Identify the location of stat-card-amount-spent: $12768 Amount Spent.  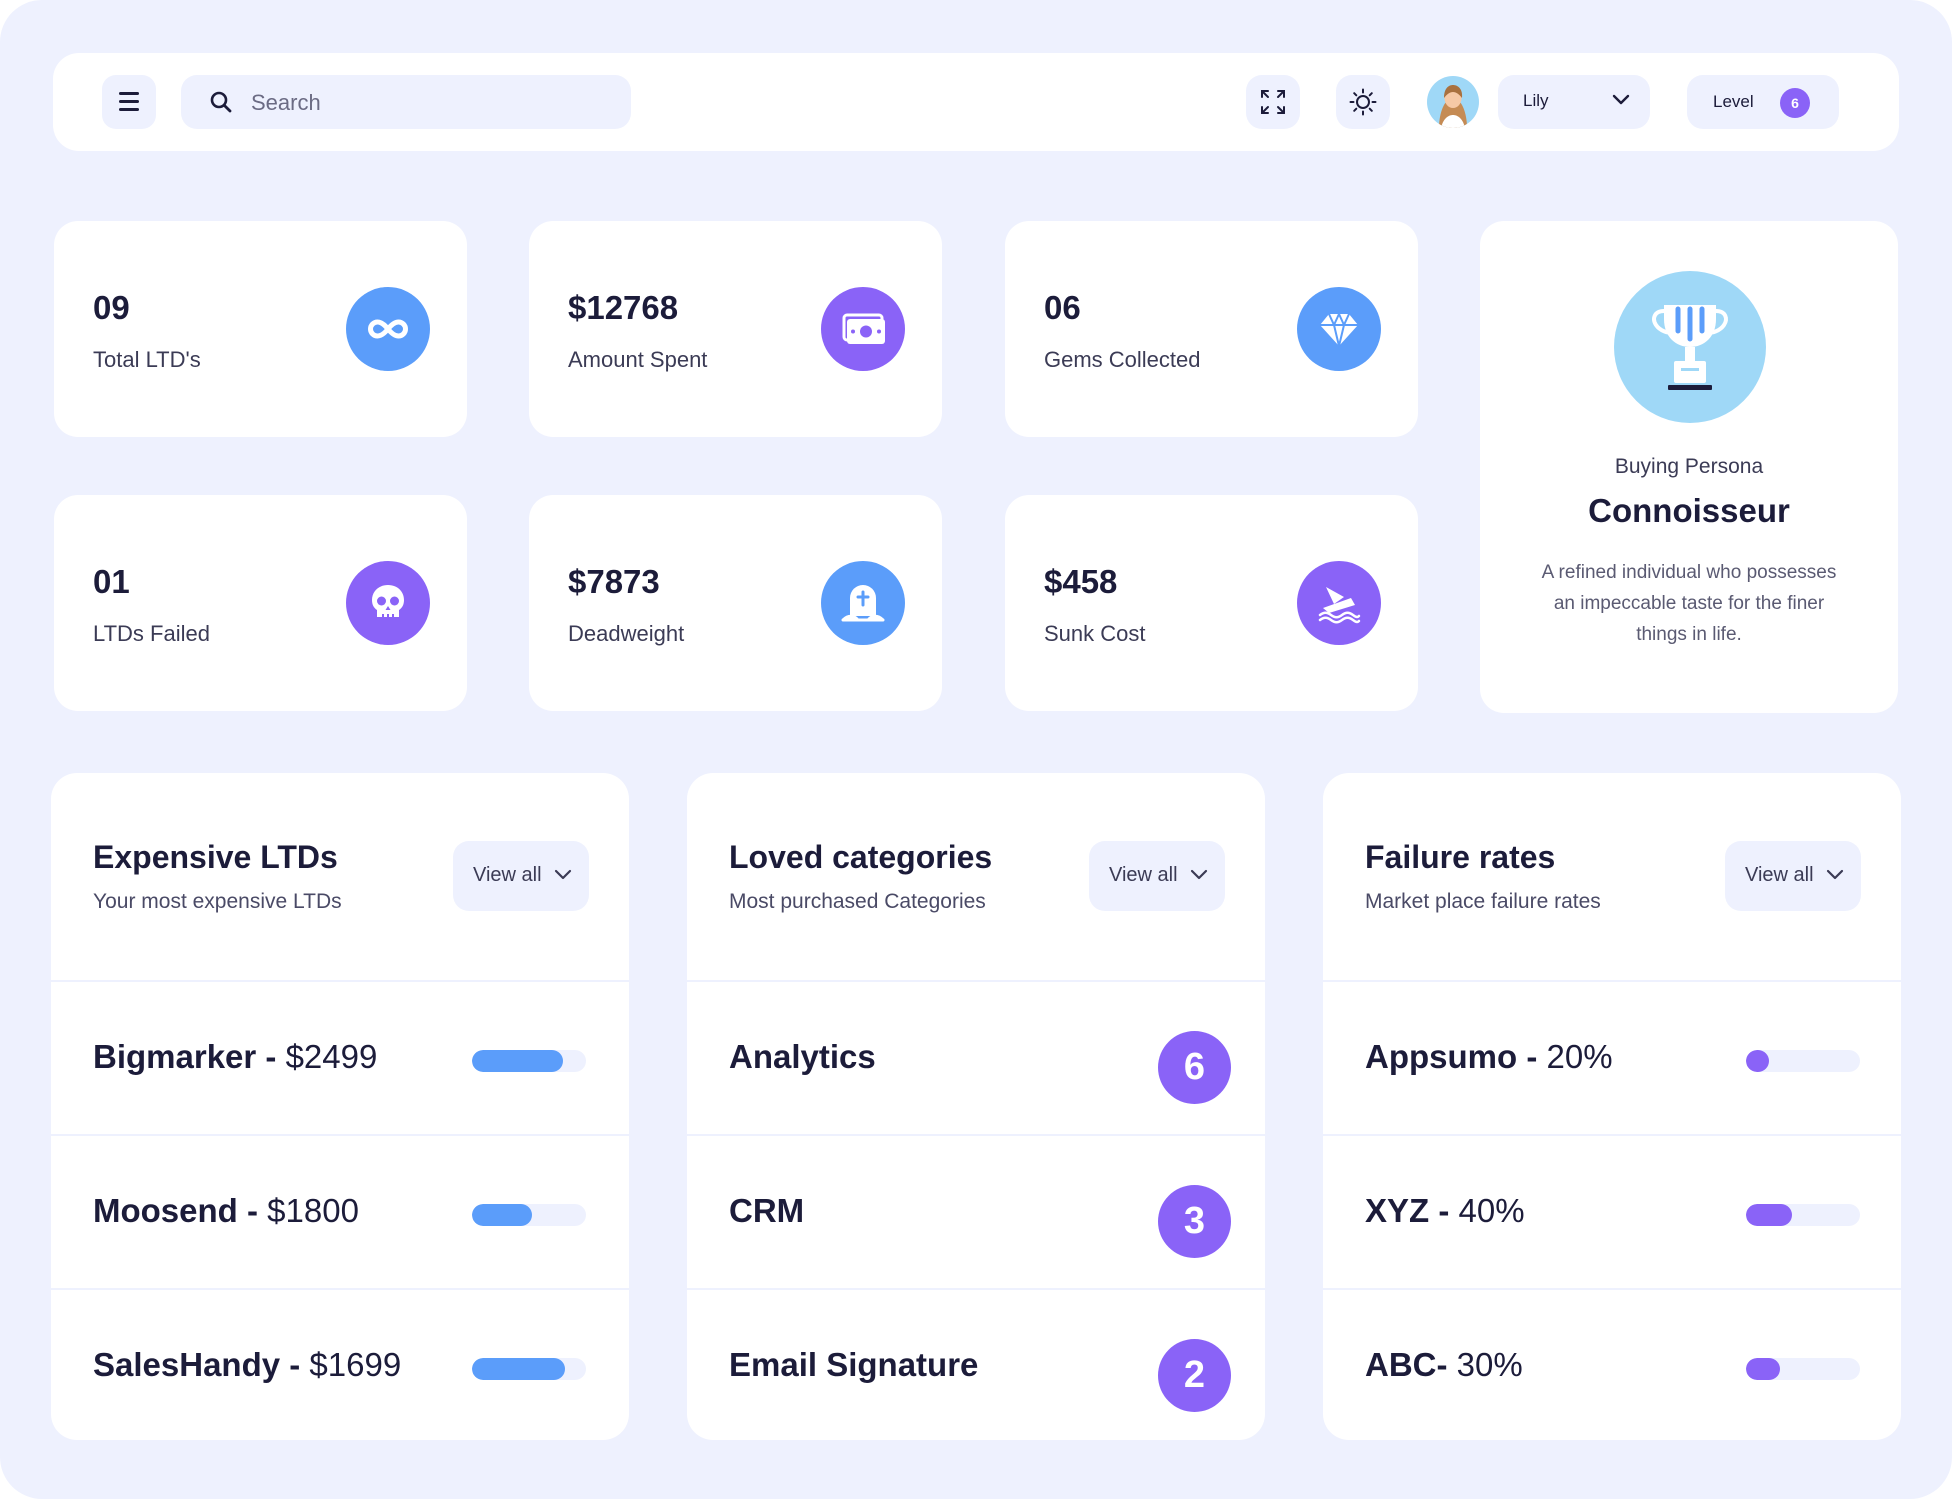
(735, 329).